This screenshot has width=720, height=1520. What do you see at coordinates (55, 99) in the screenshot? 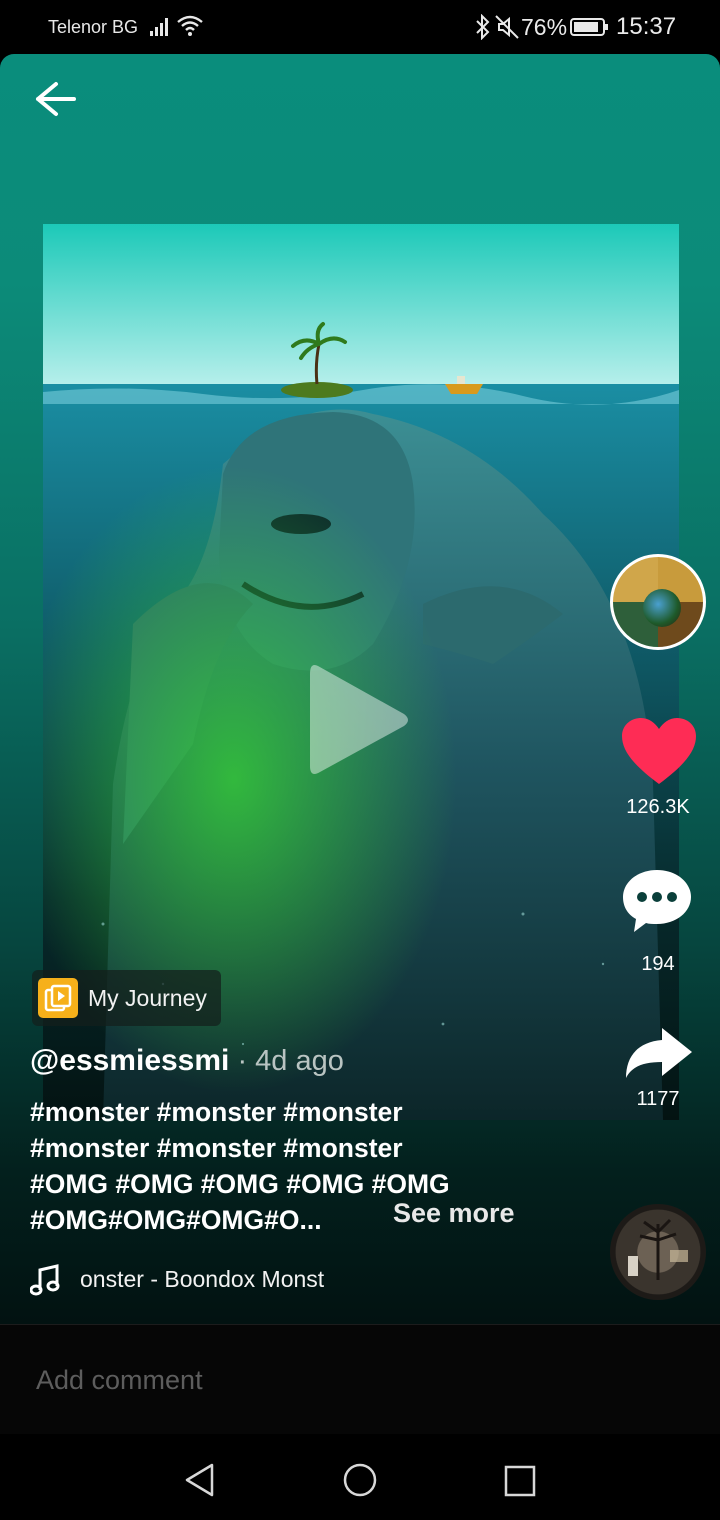
I see `back-arrow-icon` at bounding box center [55, 99].